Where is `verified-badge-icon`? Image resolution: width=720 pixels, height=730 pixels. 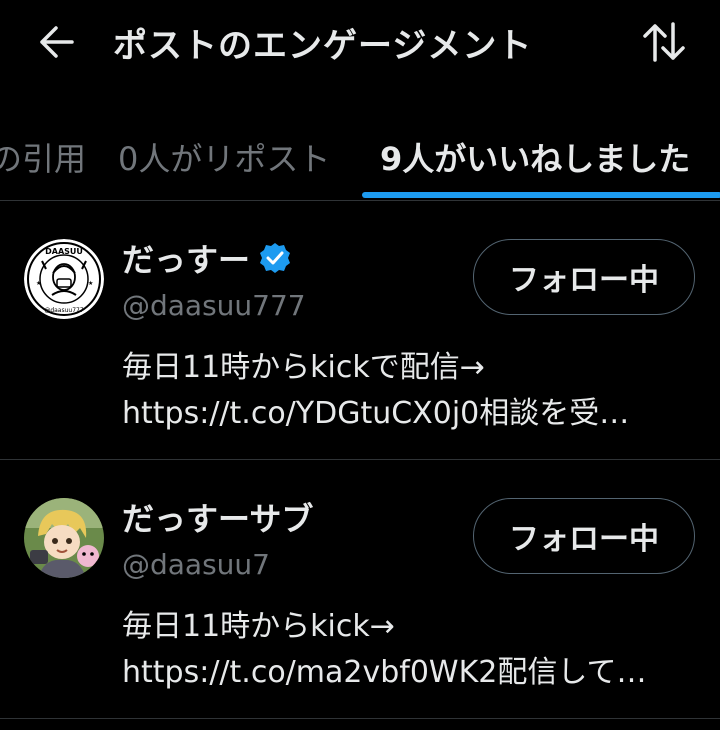 verified-badge-icon is located at coordinates (275, 258).